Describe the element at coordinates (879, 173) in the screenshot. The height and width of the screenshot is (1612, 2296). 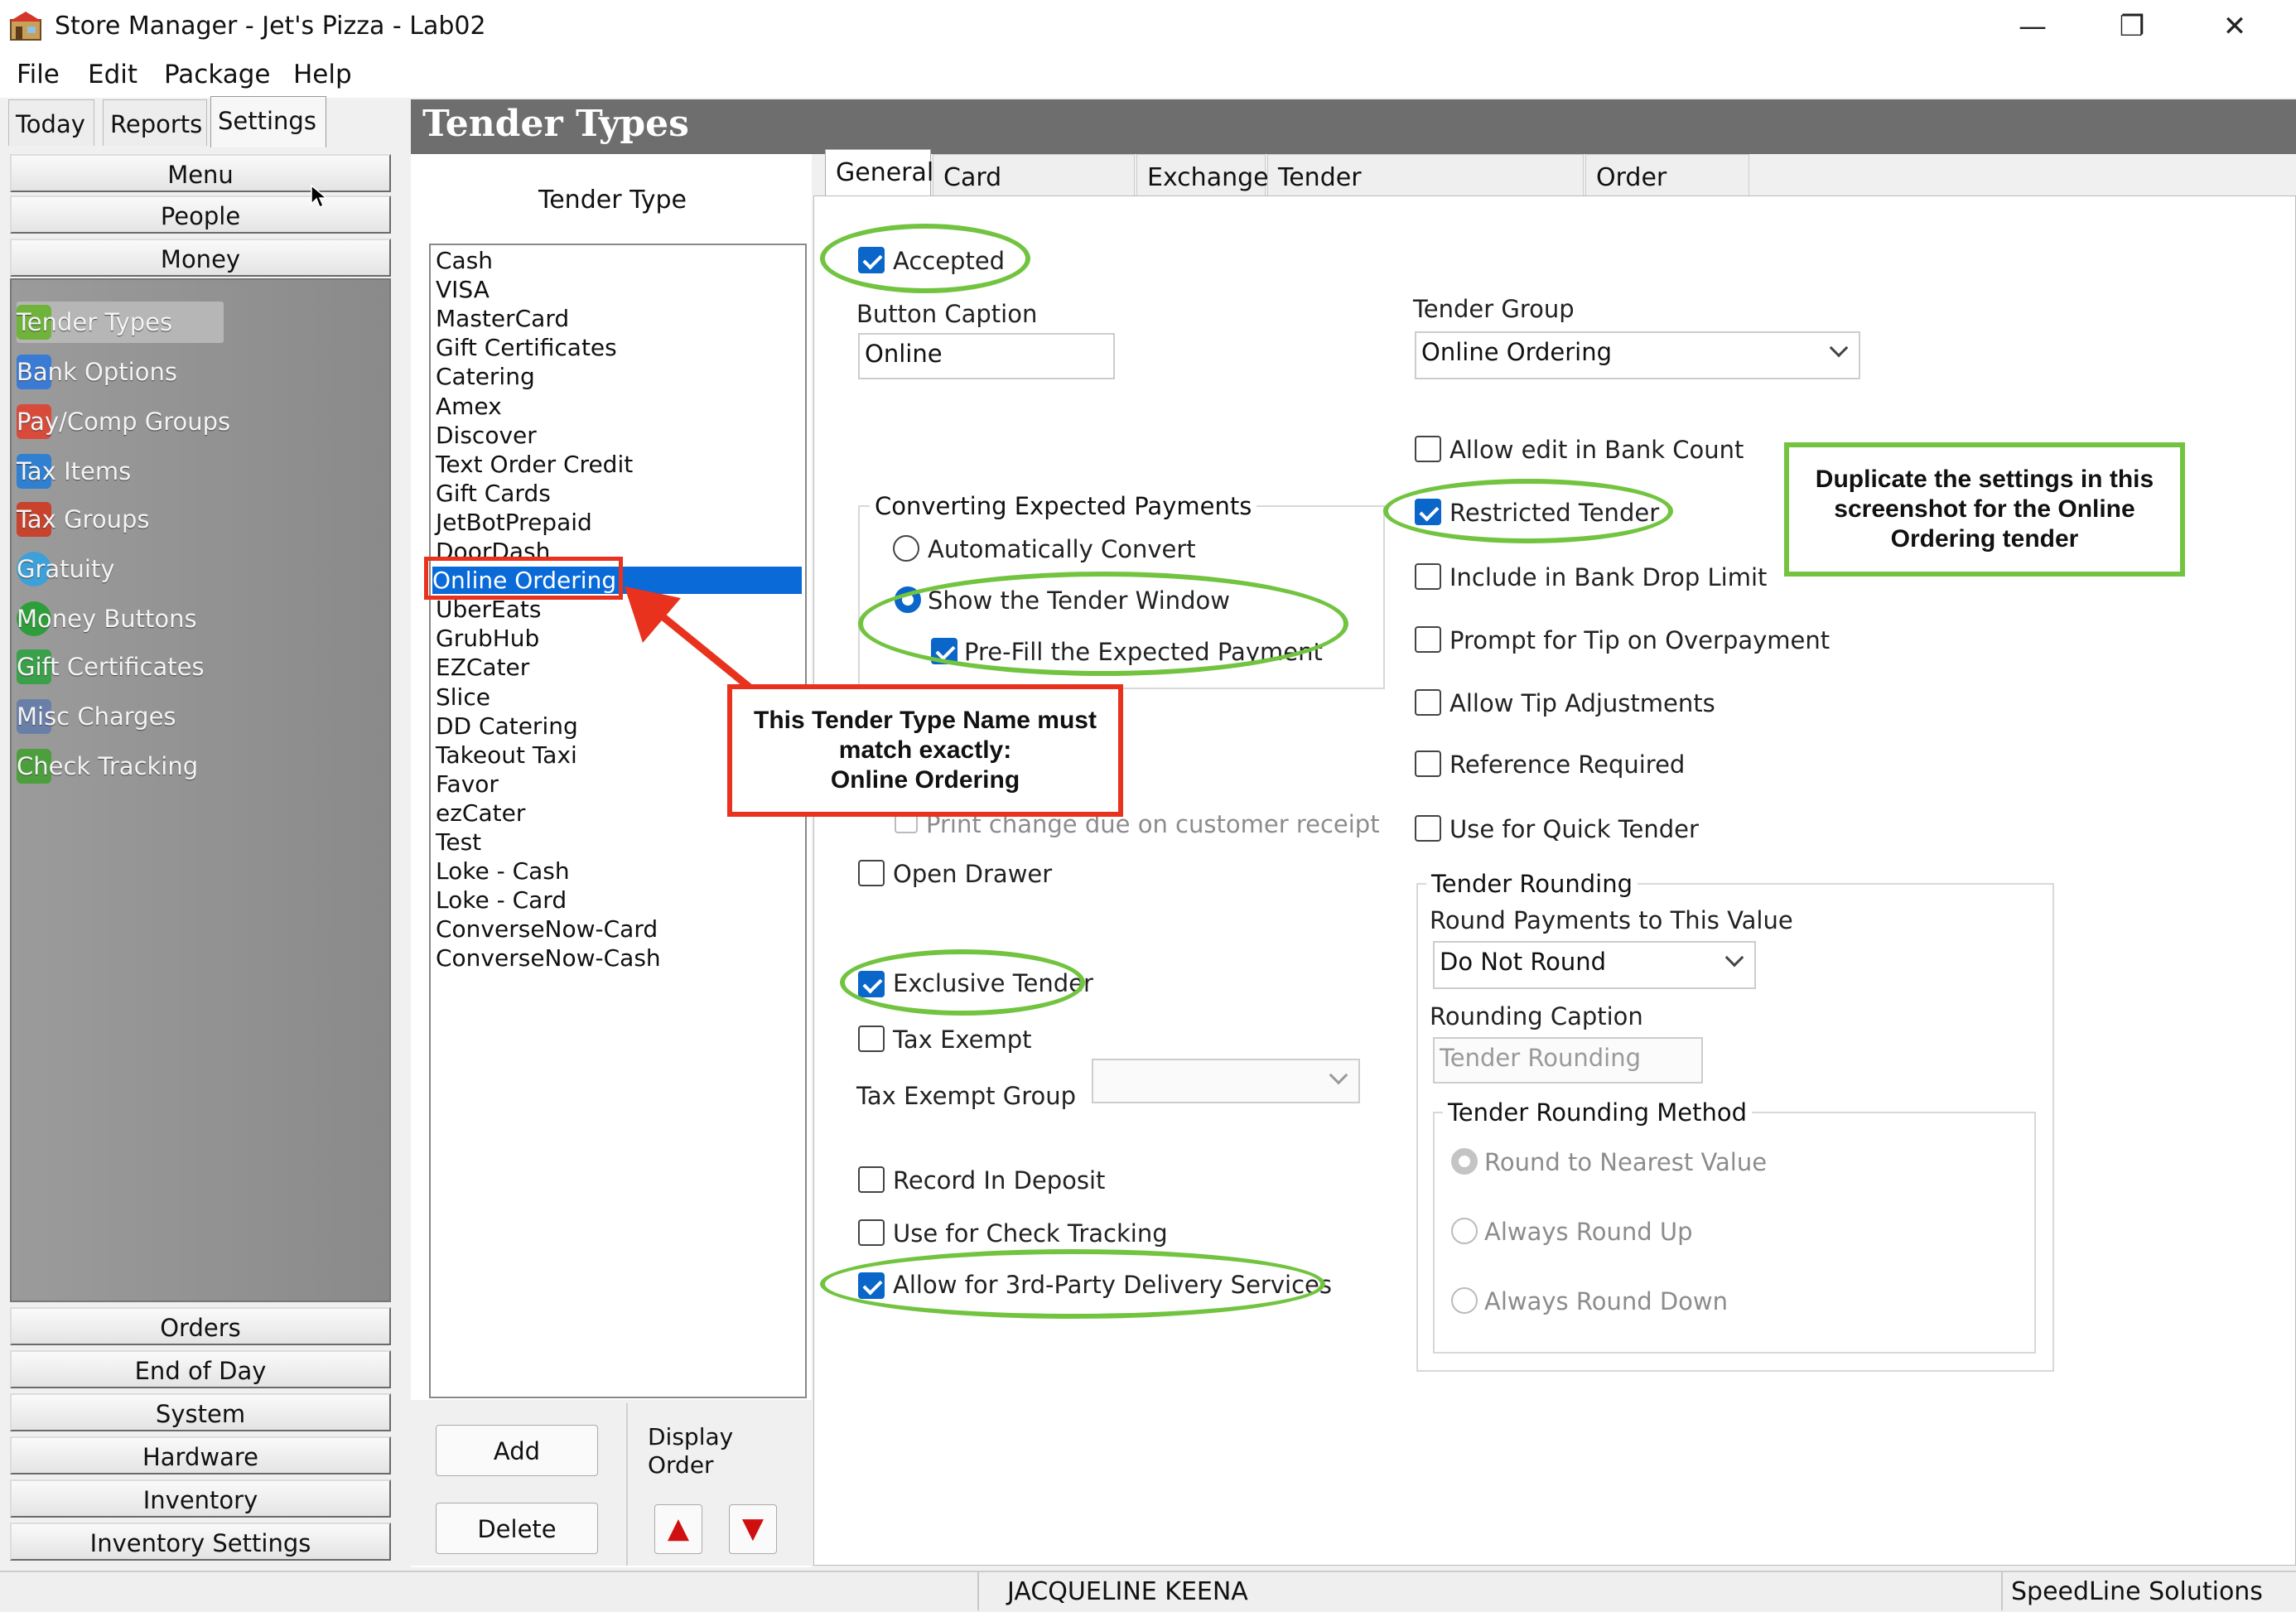
I see `tab-general: General` at that location.